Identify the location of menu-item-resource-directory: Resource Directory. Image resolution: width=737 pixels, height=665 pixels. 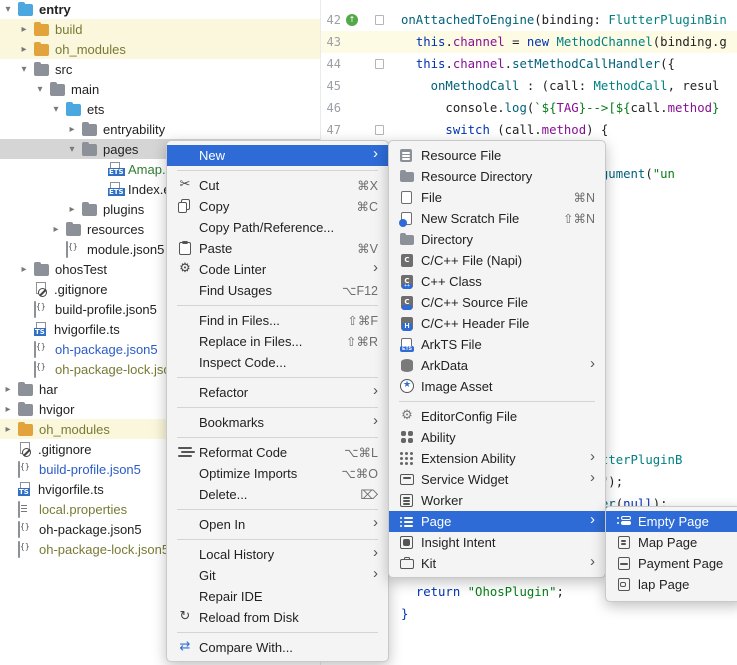
(497, 176).